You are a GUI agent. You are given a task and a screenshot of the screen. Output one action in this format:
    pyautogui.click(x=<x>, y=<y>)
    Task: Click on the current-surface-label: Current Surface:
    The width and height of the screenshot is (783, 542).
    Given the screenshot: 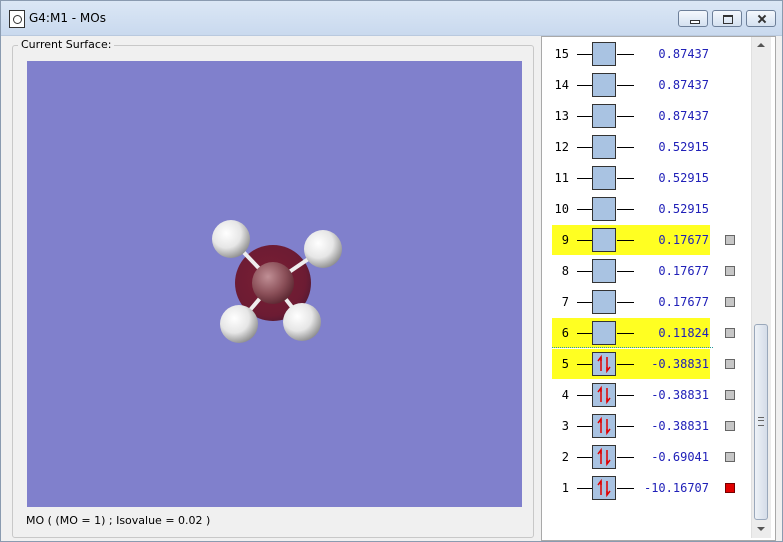 What is the action you would take?
    pyautogui.click(x=66, y=44)
    